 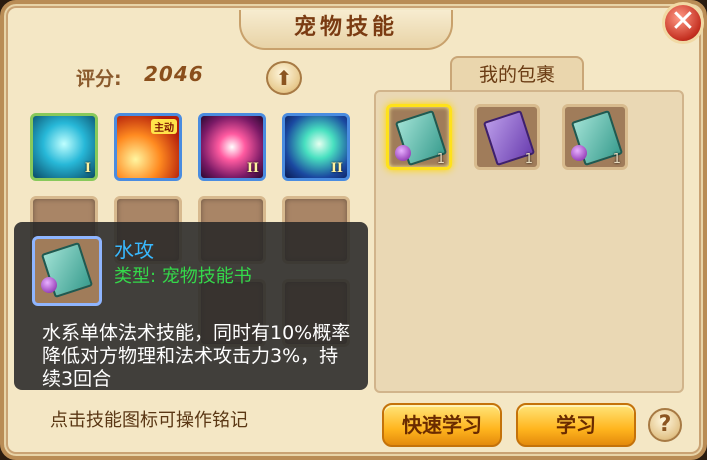 I want to click on title-banner: 宠物技能, so click(x=346, y=30).